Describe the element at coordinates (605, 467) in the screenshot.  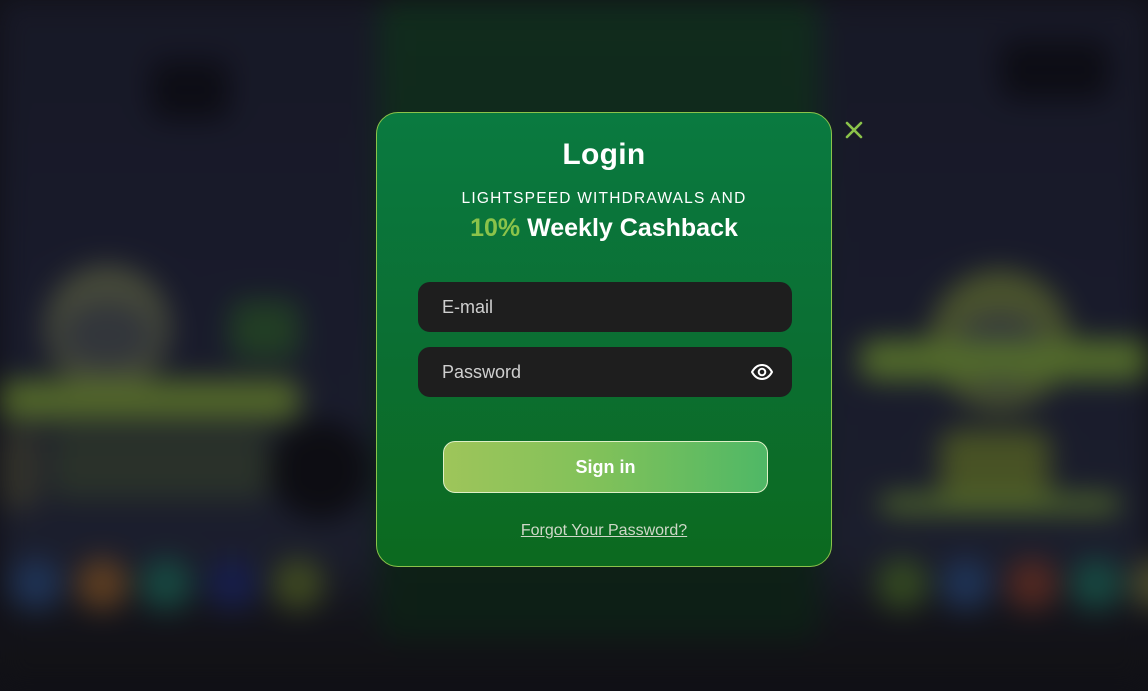
I see `sign-in-button: Sign in` at that location.